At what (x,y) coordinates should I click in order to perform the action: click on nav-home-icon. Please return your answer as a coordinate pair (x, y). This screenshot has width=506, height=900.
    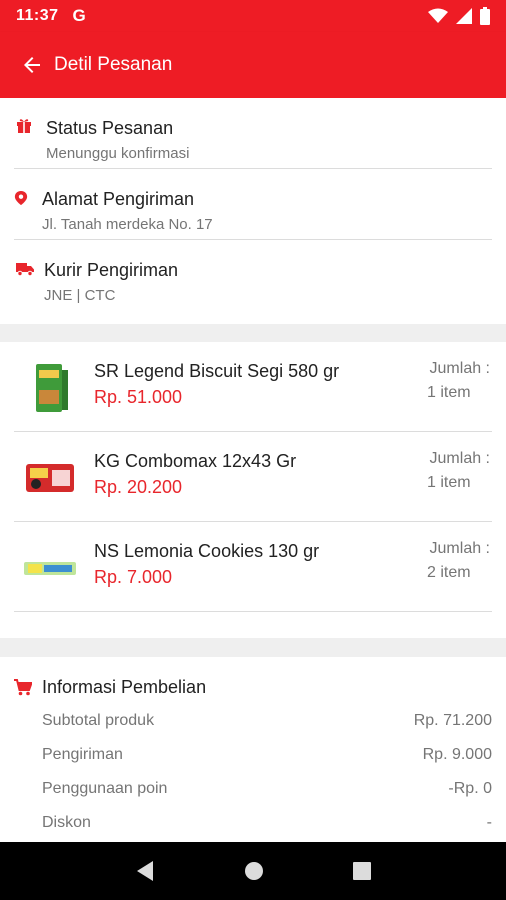
    Looking at the image, I should click on (254, 871).